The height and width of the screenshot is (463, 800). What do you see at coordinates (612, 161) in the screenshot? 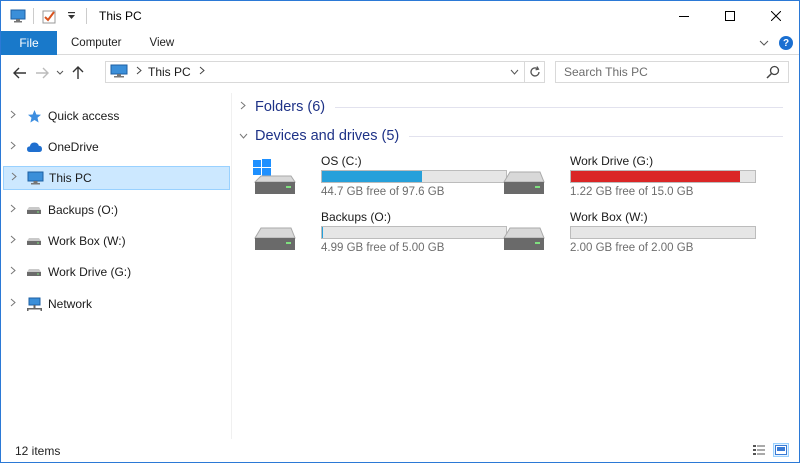
I see `drive-name: Work Drive (G:)` at bounding box center [612, 161].